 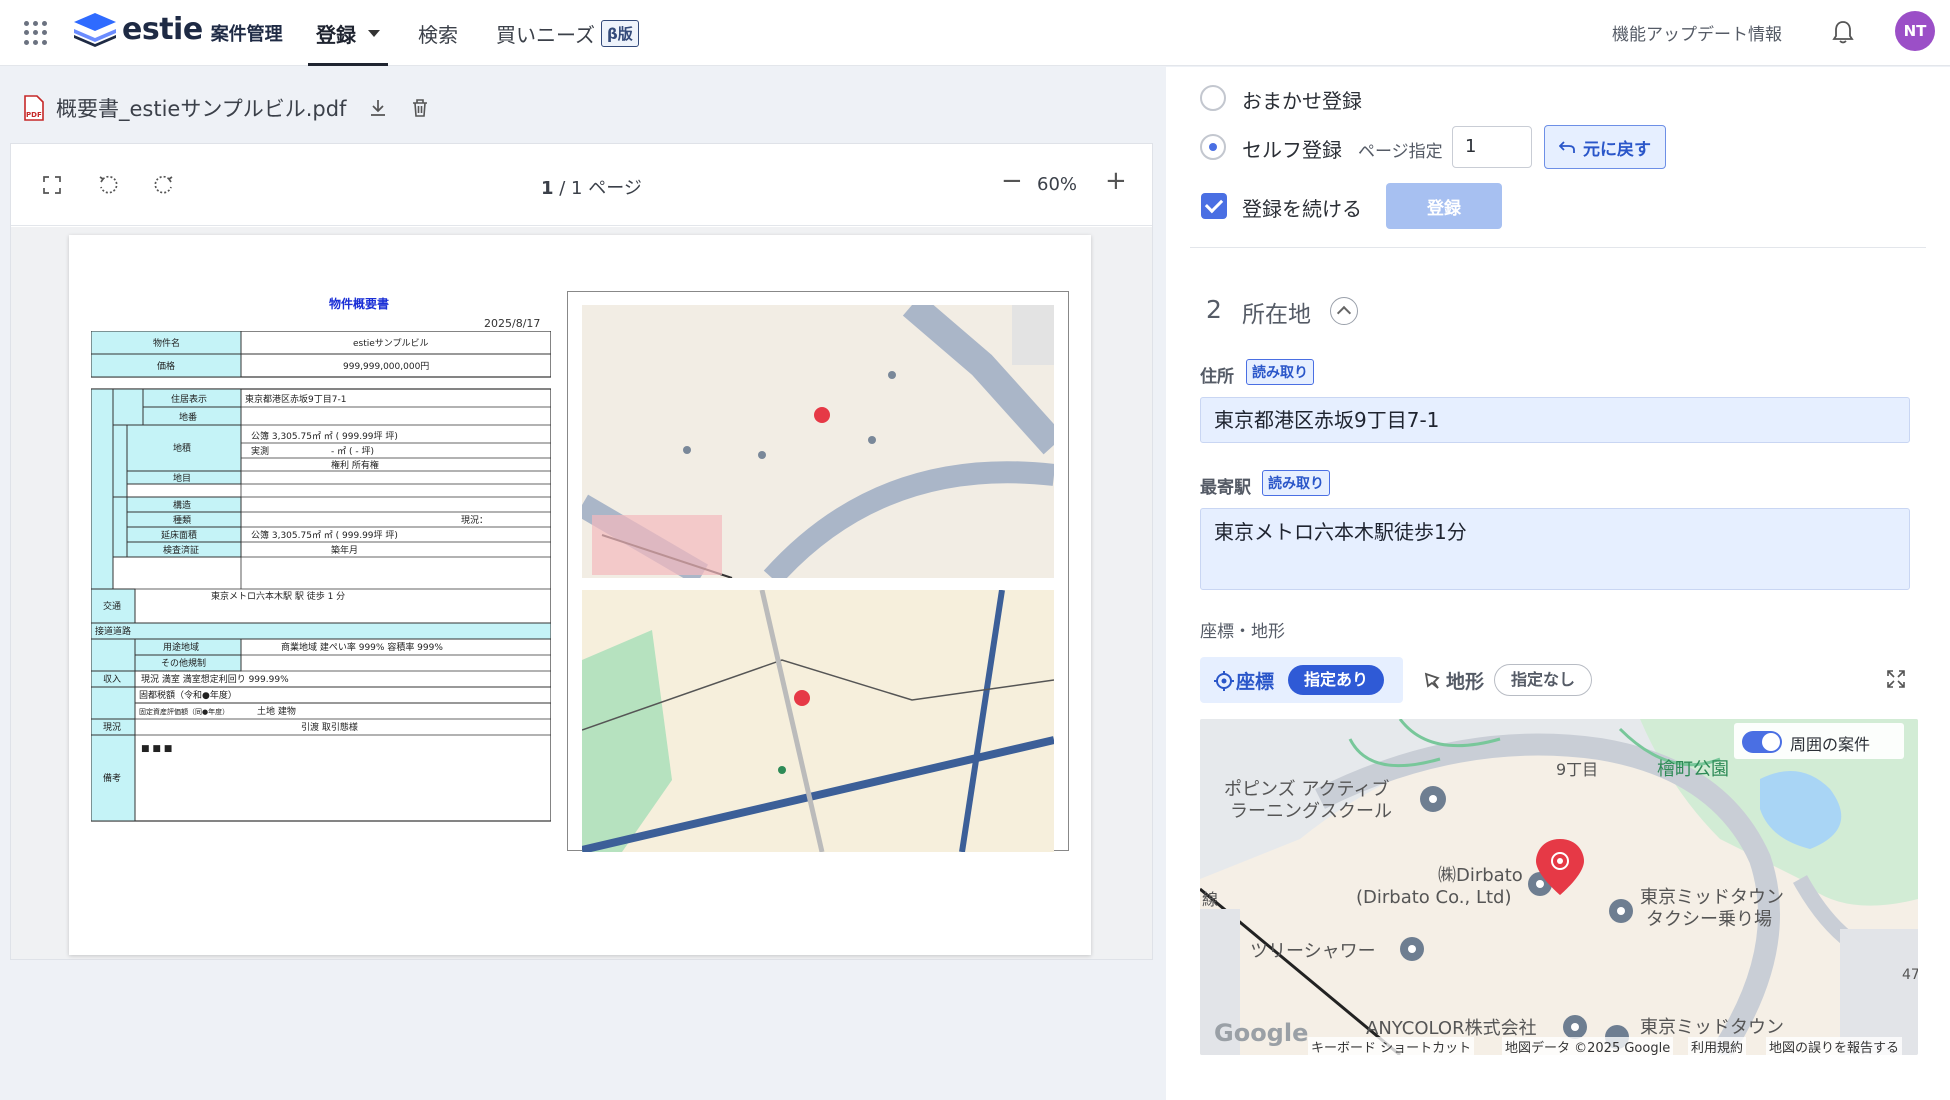 What do you see at coordinates (166, 366) in the screenshot?
I see `doc-cell: 価格` at bounding box center [166, 366].